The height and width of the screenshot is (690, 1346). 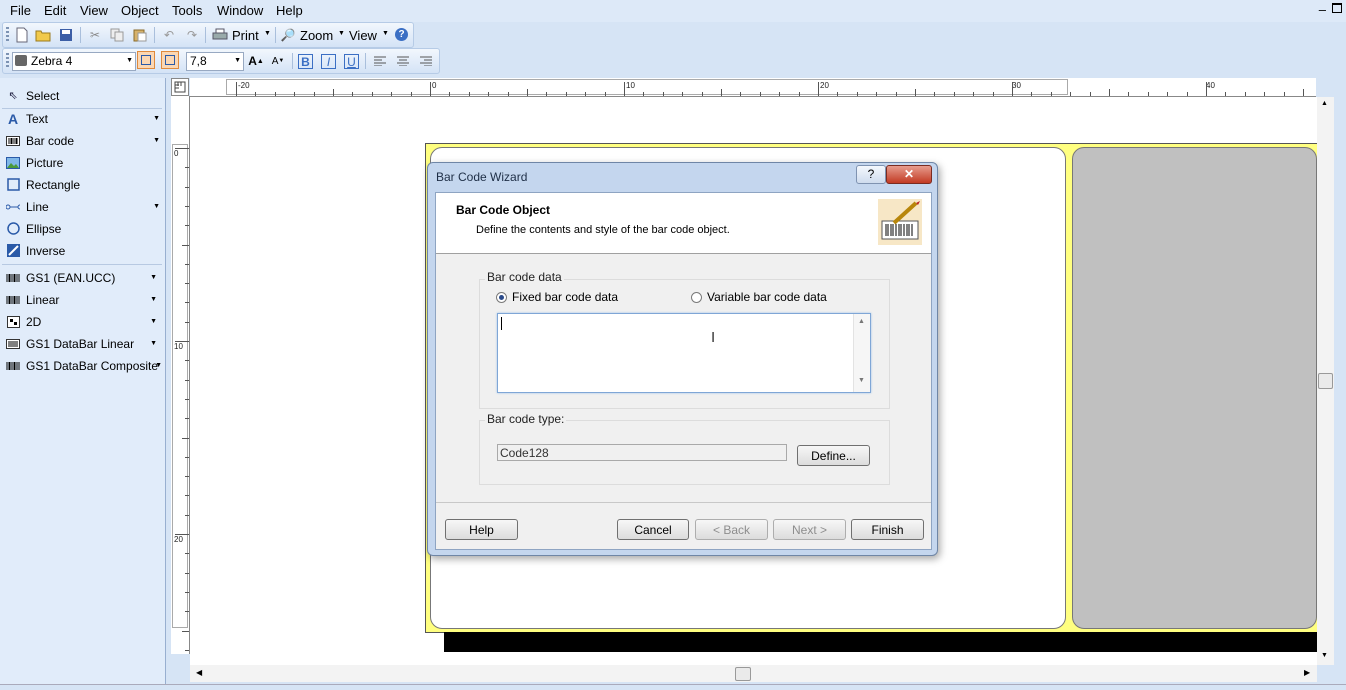 I want to click on italic-button: I, so click(x=328, y=61).